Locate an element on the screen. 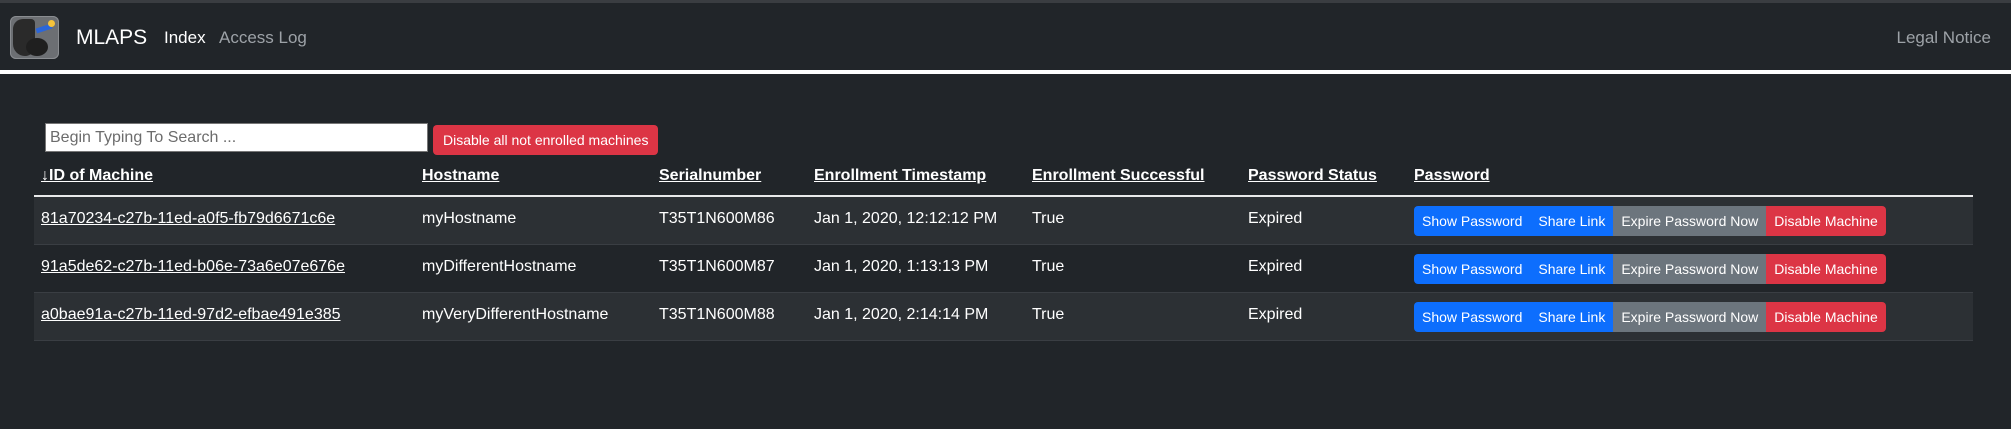  serialnumber-cell: T35T1N600M88 is located at coordinates (717, 314).